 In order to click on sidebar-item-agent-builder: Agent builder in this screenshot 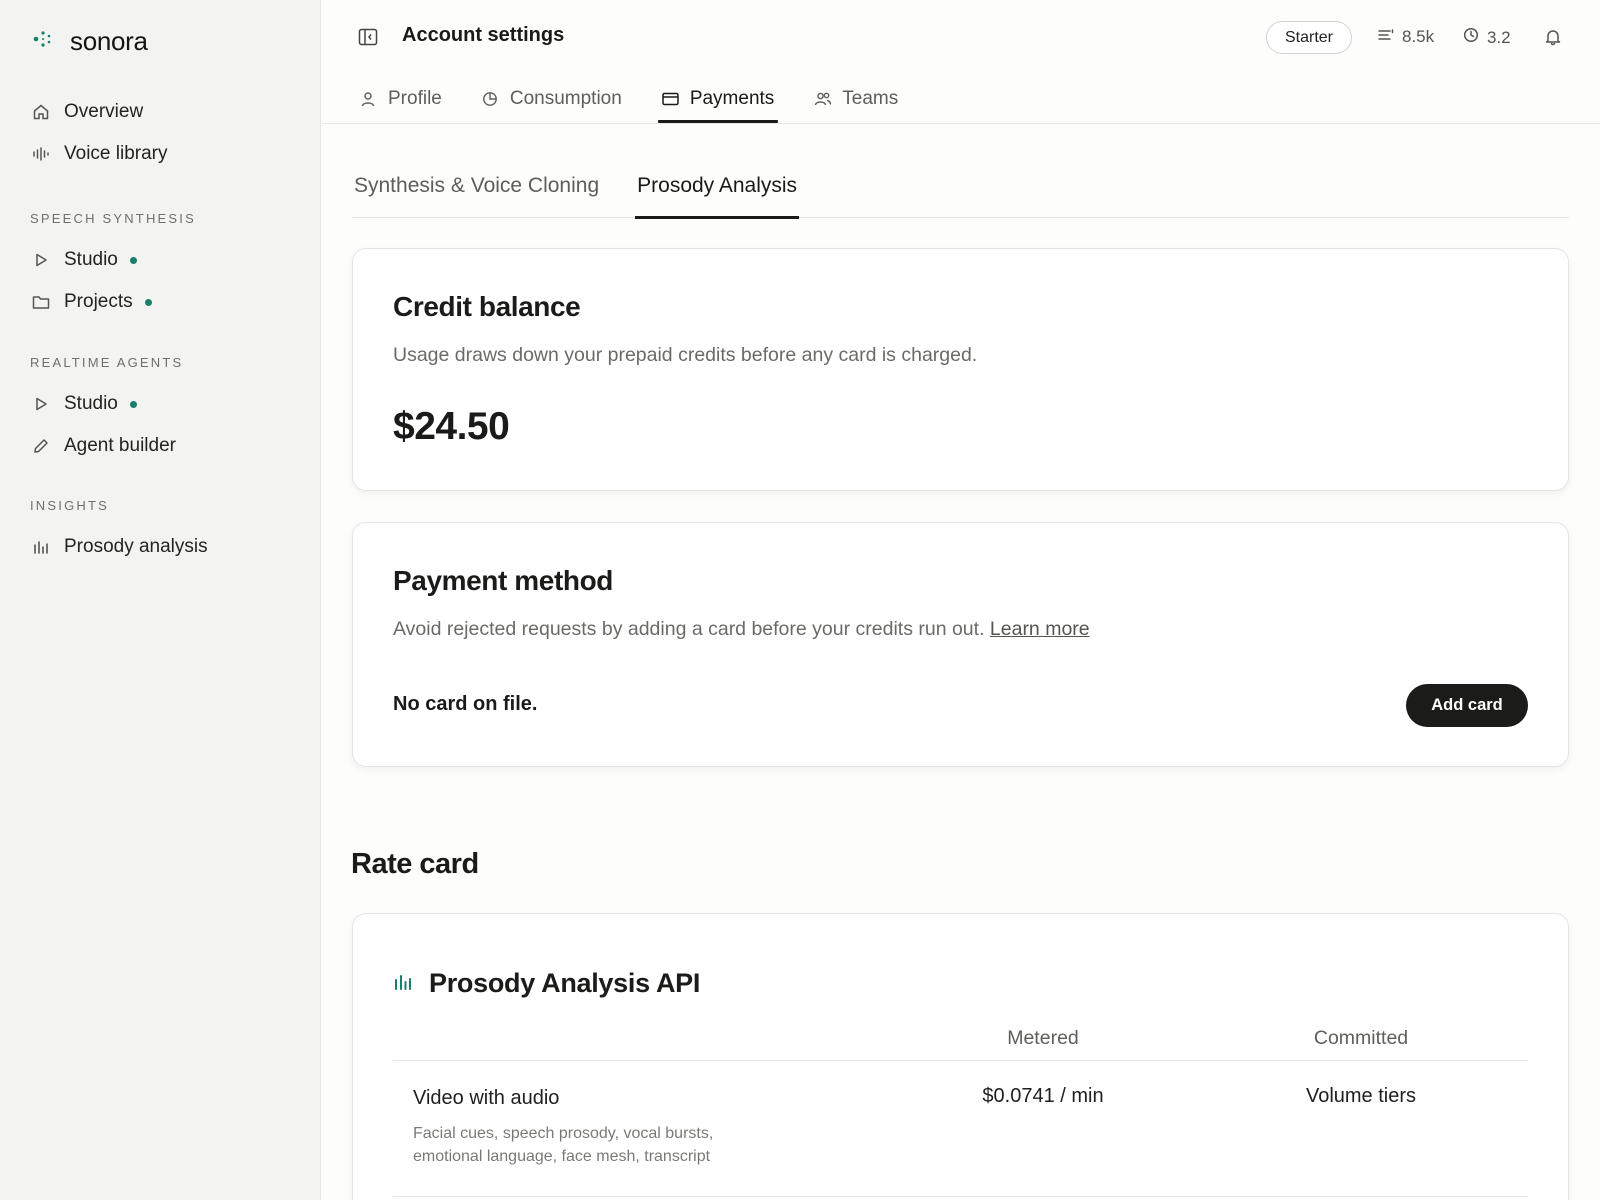, I will do `click(167, 446)`.